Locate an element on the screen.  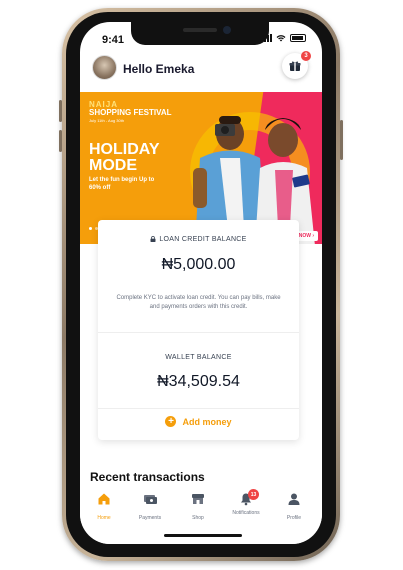
wallet-balance-label: WALLET BALANCE is located at coordinates (198, 357).